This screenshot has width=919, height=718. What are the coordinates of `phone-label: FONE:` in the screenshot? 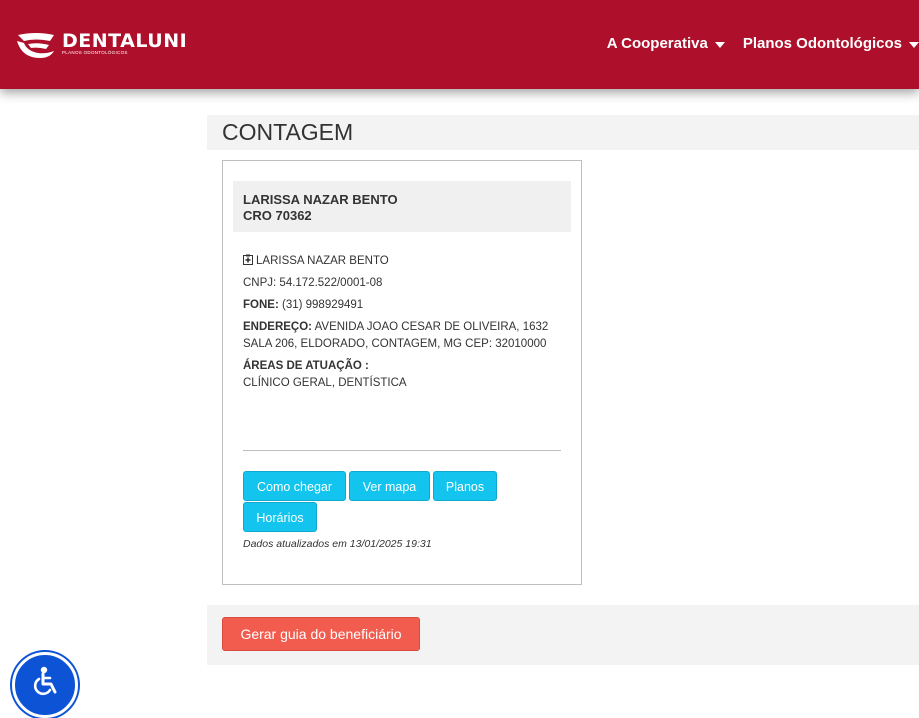 It's located at (261, 305).